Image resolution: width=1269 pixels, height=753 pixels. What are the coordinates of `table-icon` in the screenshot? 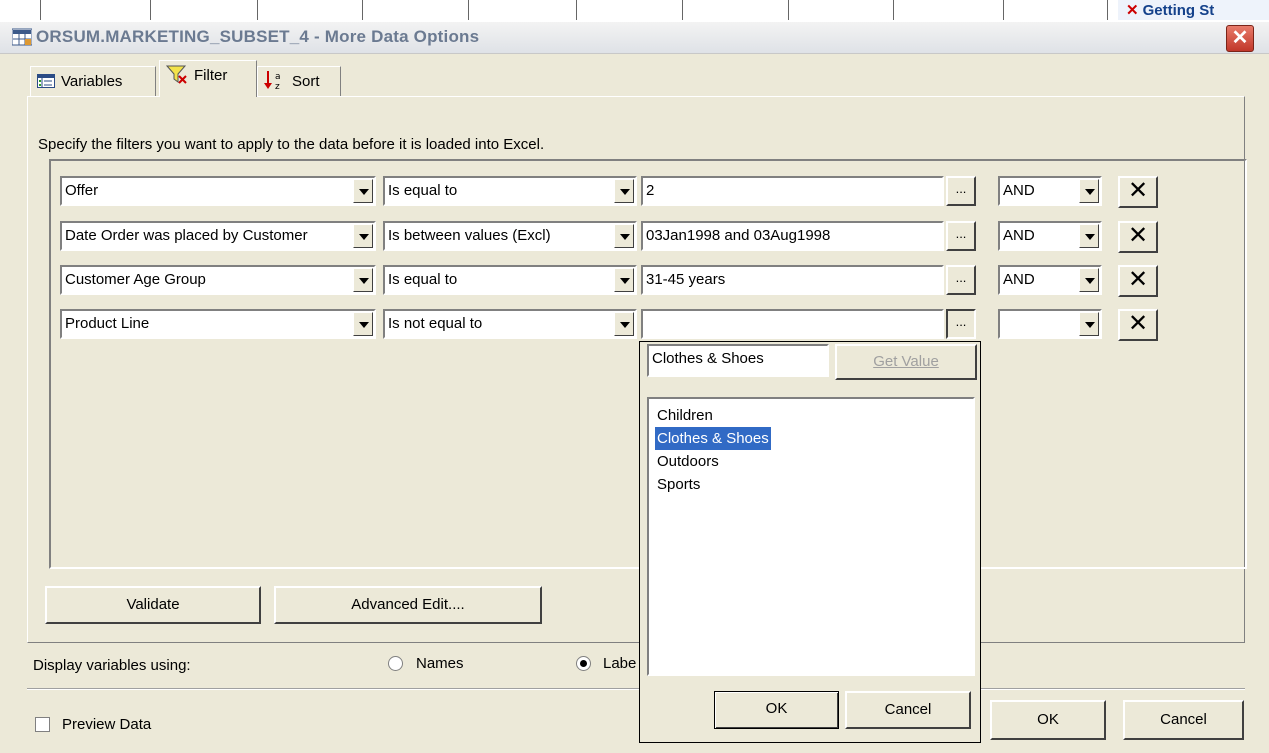 It's located at (46, 81).